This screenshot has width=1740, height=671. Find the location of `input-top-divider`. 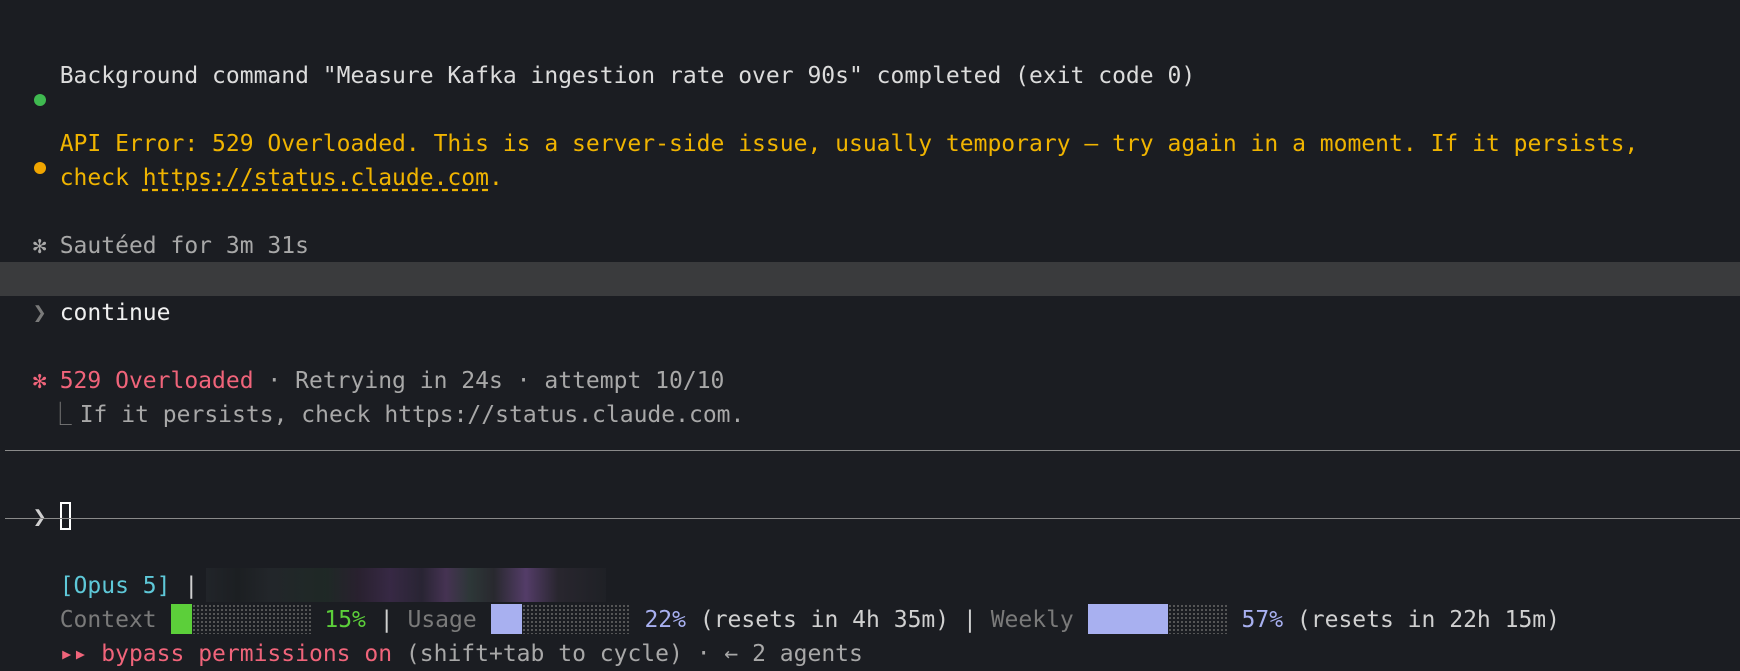

input-top-divider is located at coordinates (872, 450).